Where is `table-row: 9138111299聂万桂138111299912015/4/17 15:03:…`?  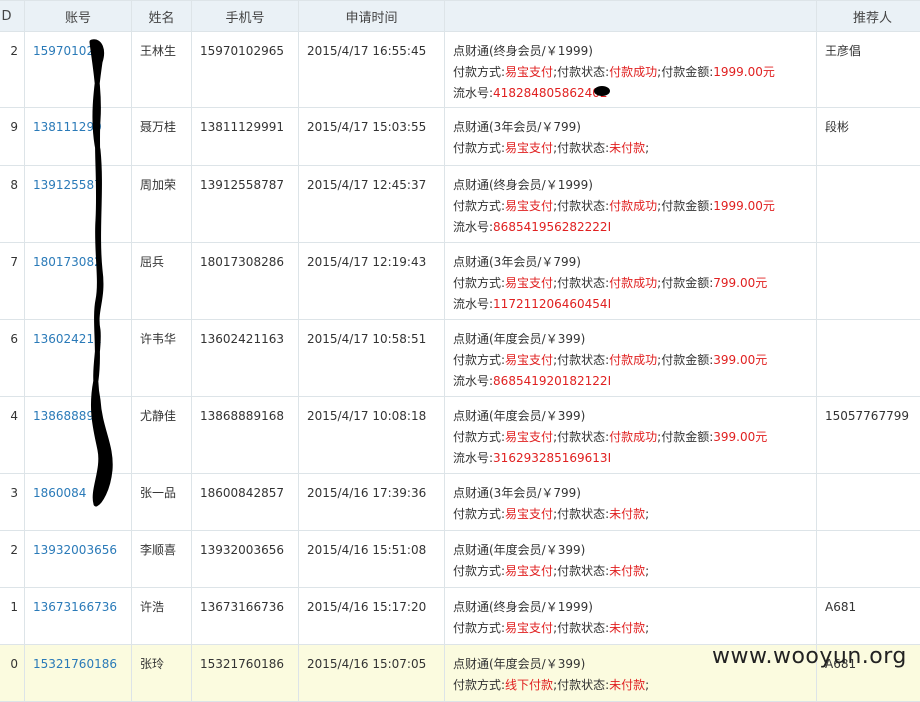
table-row: 9138111299聂万桂138111299912015/4/17 15:03:… is located at coordinates (460, 137).